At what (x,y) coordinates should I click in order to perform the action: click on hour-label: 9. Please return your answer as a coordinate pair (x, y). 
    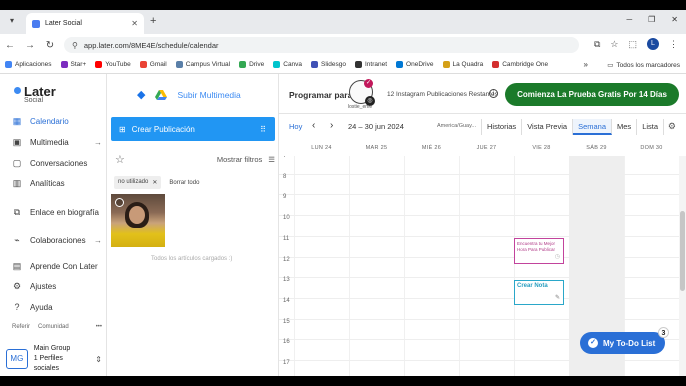
    Looking at the image, I should click on (285, 197).